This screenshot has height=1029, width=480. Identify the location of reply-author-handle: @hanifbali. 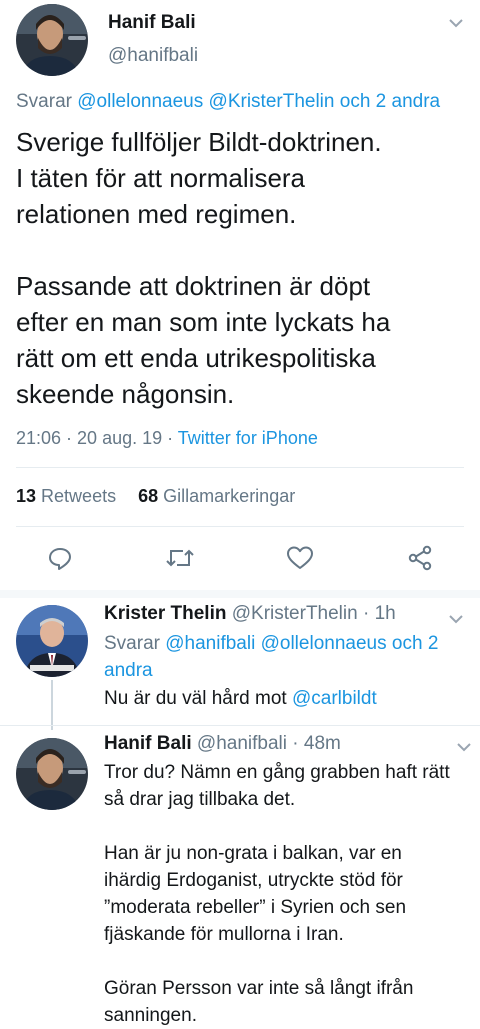
(242, 743).